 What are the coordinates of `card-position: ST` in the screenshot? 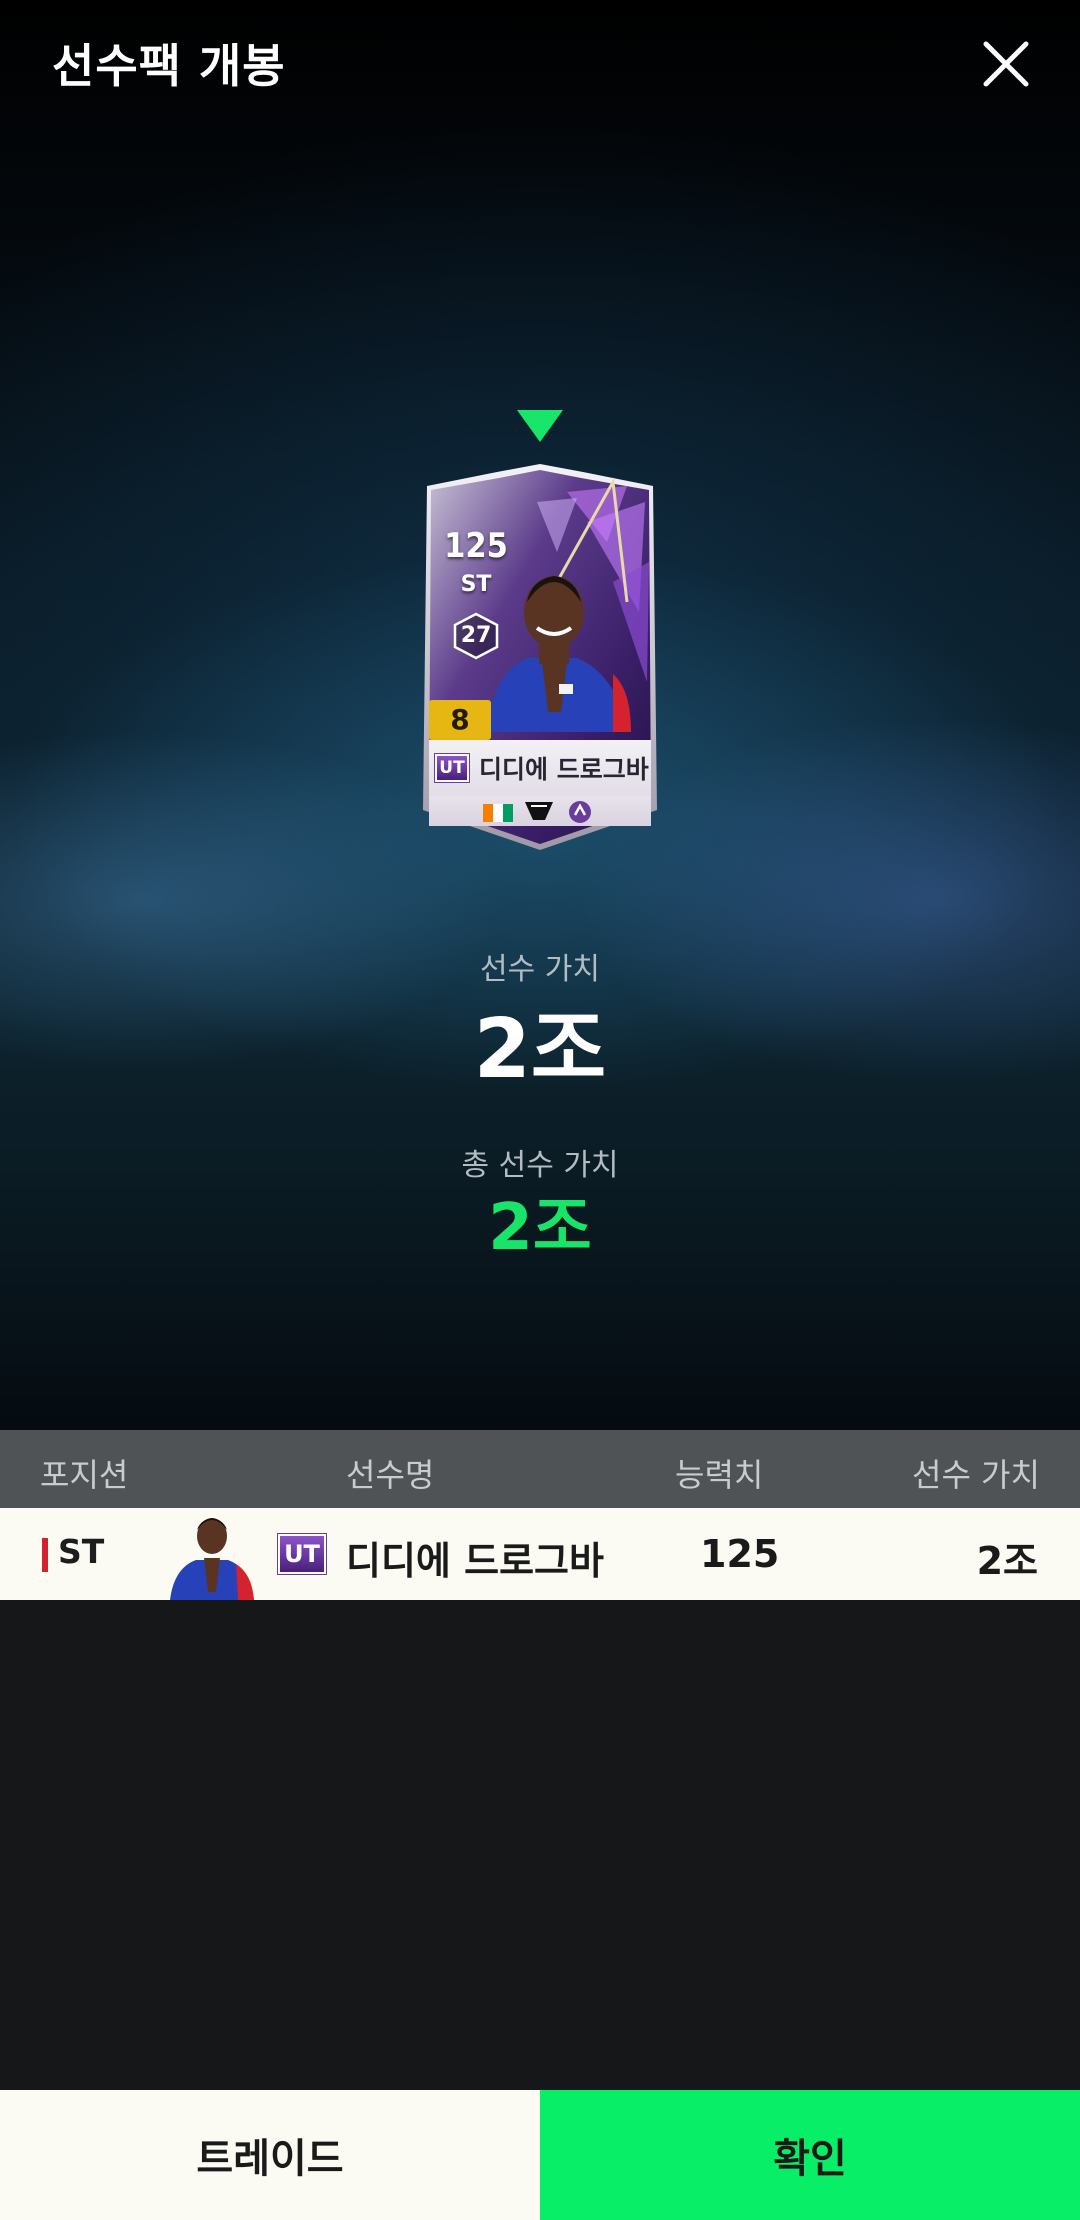 It's located at (476, 584).